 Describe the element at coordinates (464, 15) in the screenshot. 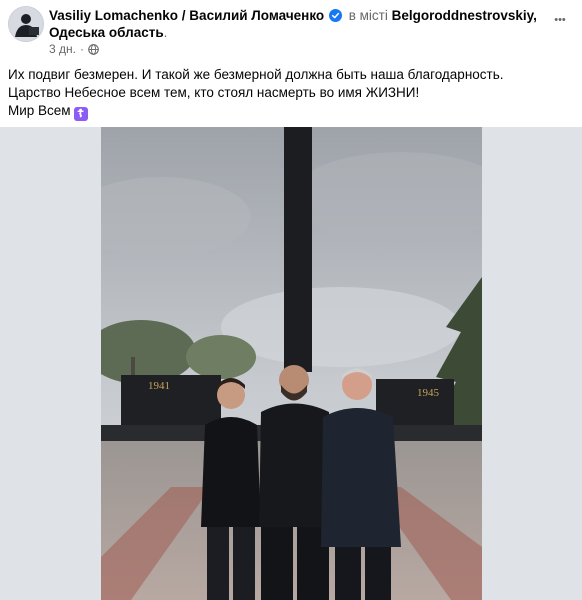

I see `location-city-link: Belgoroddnestrovskiy,` at that location.